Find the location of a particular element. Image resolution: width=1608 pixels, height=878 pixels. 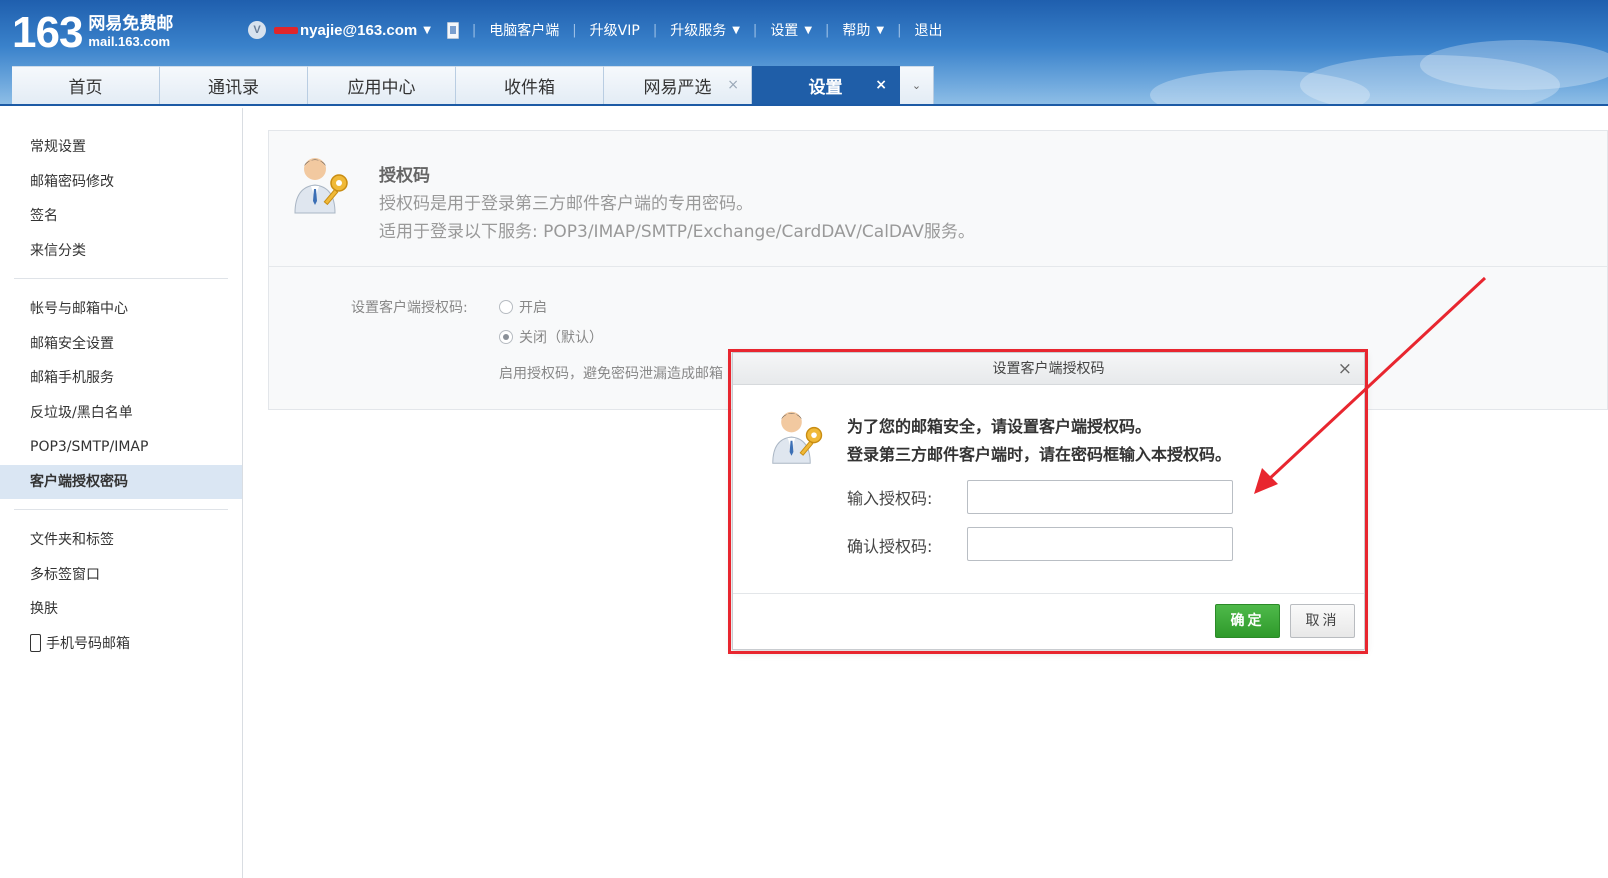

sidebar-item-signature: 签名 is located at coordinates (121, 216).